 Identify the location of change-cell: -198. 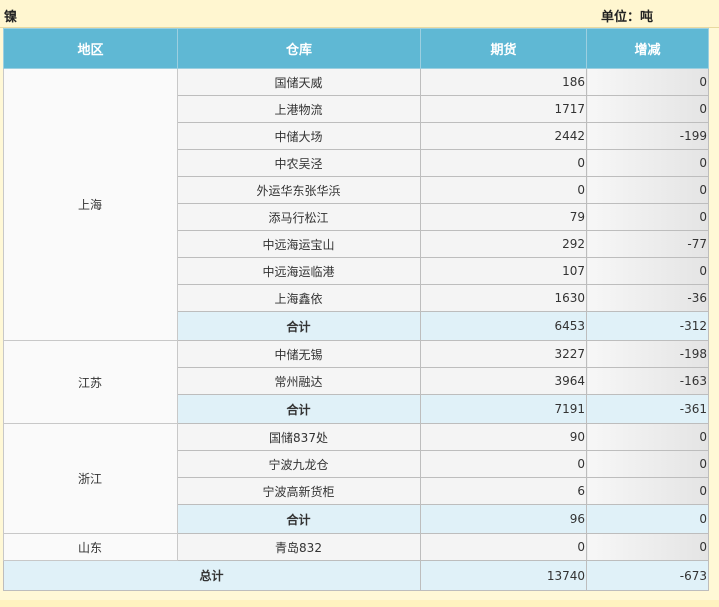
(647, 354).